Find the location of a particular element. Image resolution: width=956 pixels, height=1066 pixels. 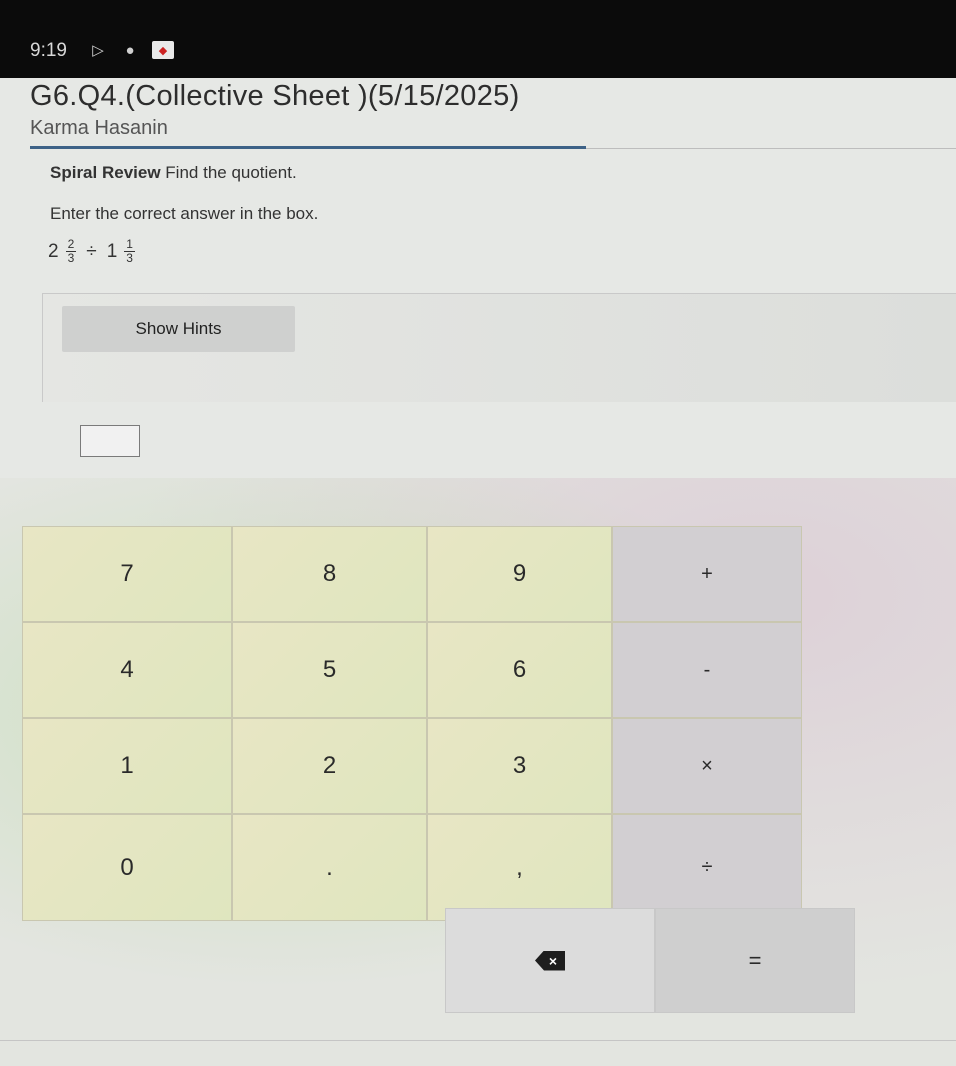

mixed-number-1-fraction: 2 3 is located at coordinates (71, 251).